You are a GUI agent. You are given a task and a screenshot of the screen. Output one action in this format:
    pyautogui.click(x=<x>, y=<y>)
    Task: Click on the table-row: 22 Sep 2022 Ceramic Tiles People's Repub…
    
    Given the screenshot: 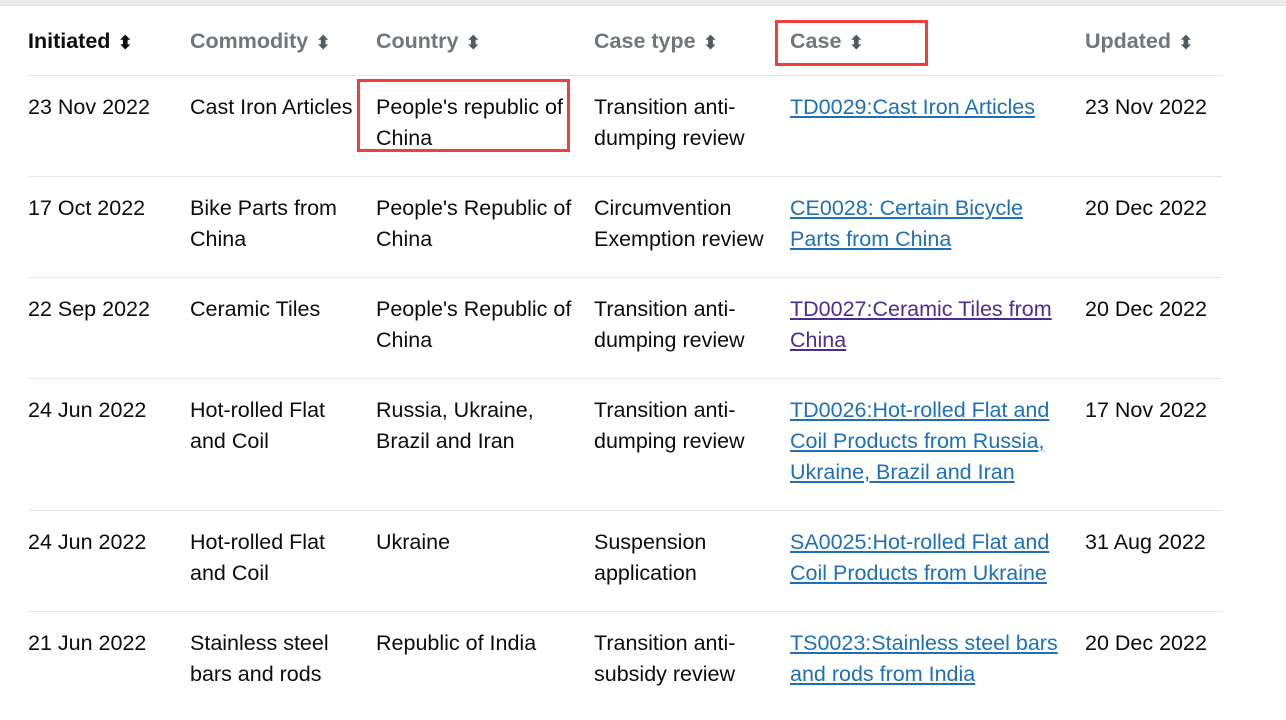 What is the action you would take?
    pyautogui.click(x=625, y=328)
    